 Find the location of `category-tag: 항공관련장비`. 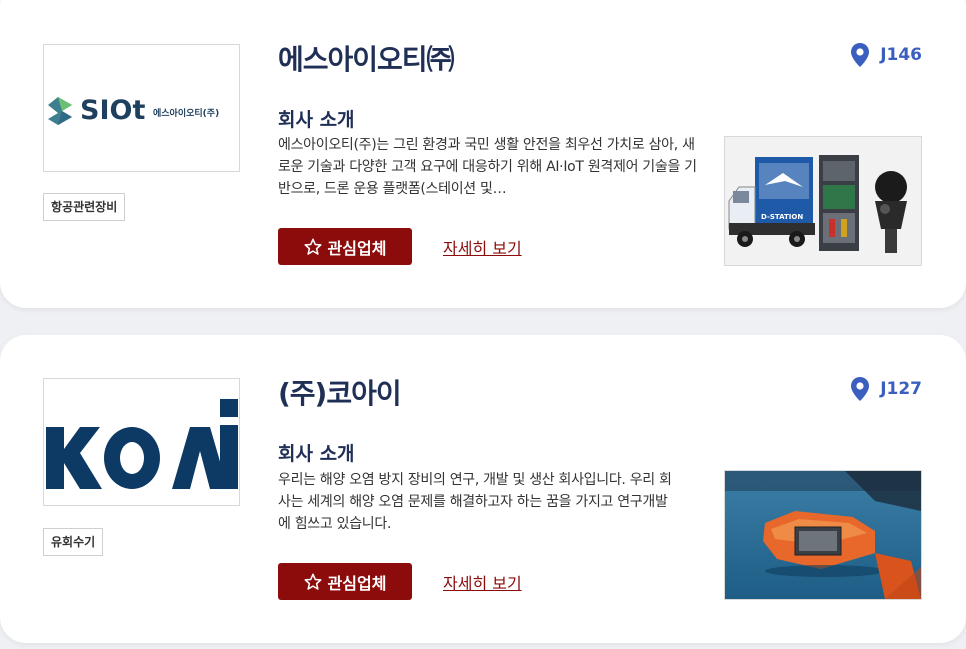

category-tag: 항공관련장비 is located at coordinates (84, 207).